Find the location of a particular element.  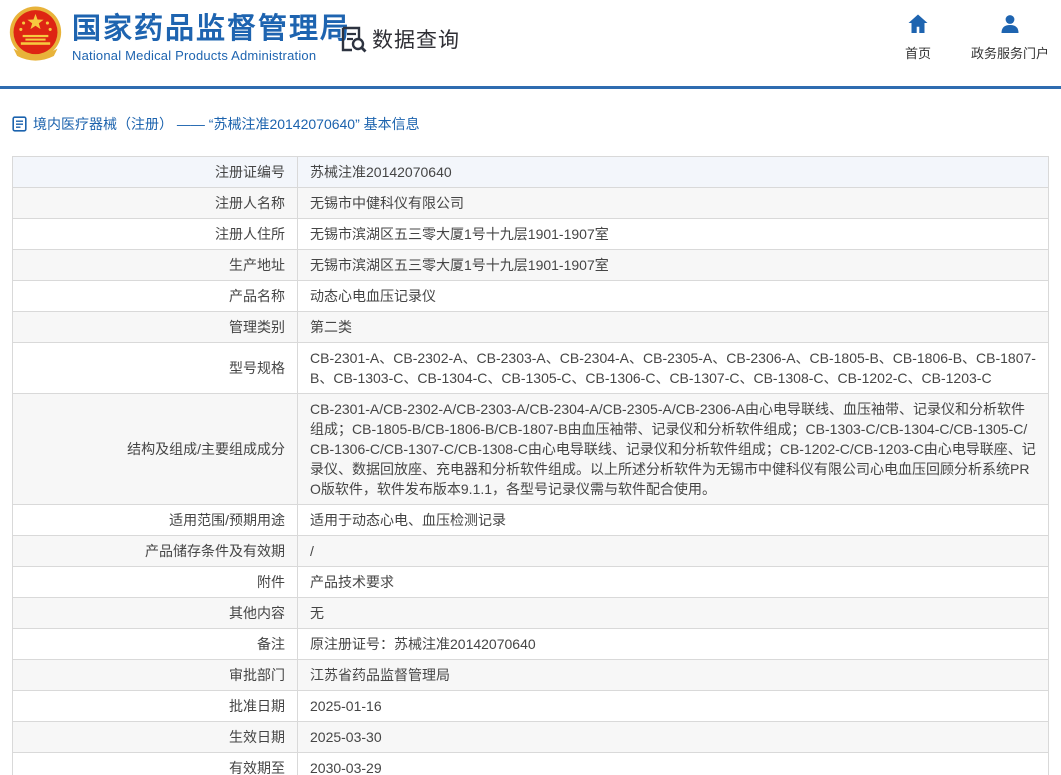

nav-portal-label: 政务服务门户 is located at coordinates (1009, 53).